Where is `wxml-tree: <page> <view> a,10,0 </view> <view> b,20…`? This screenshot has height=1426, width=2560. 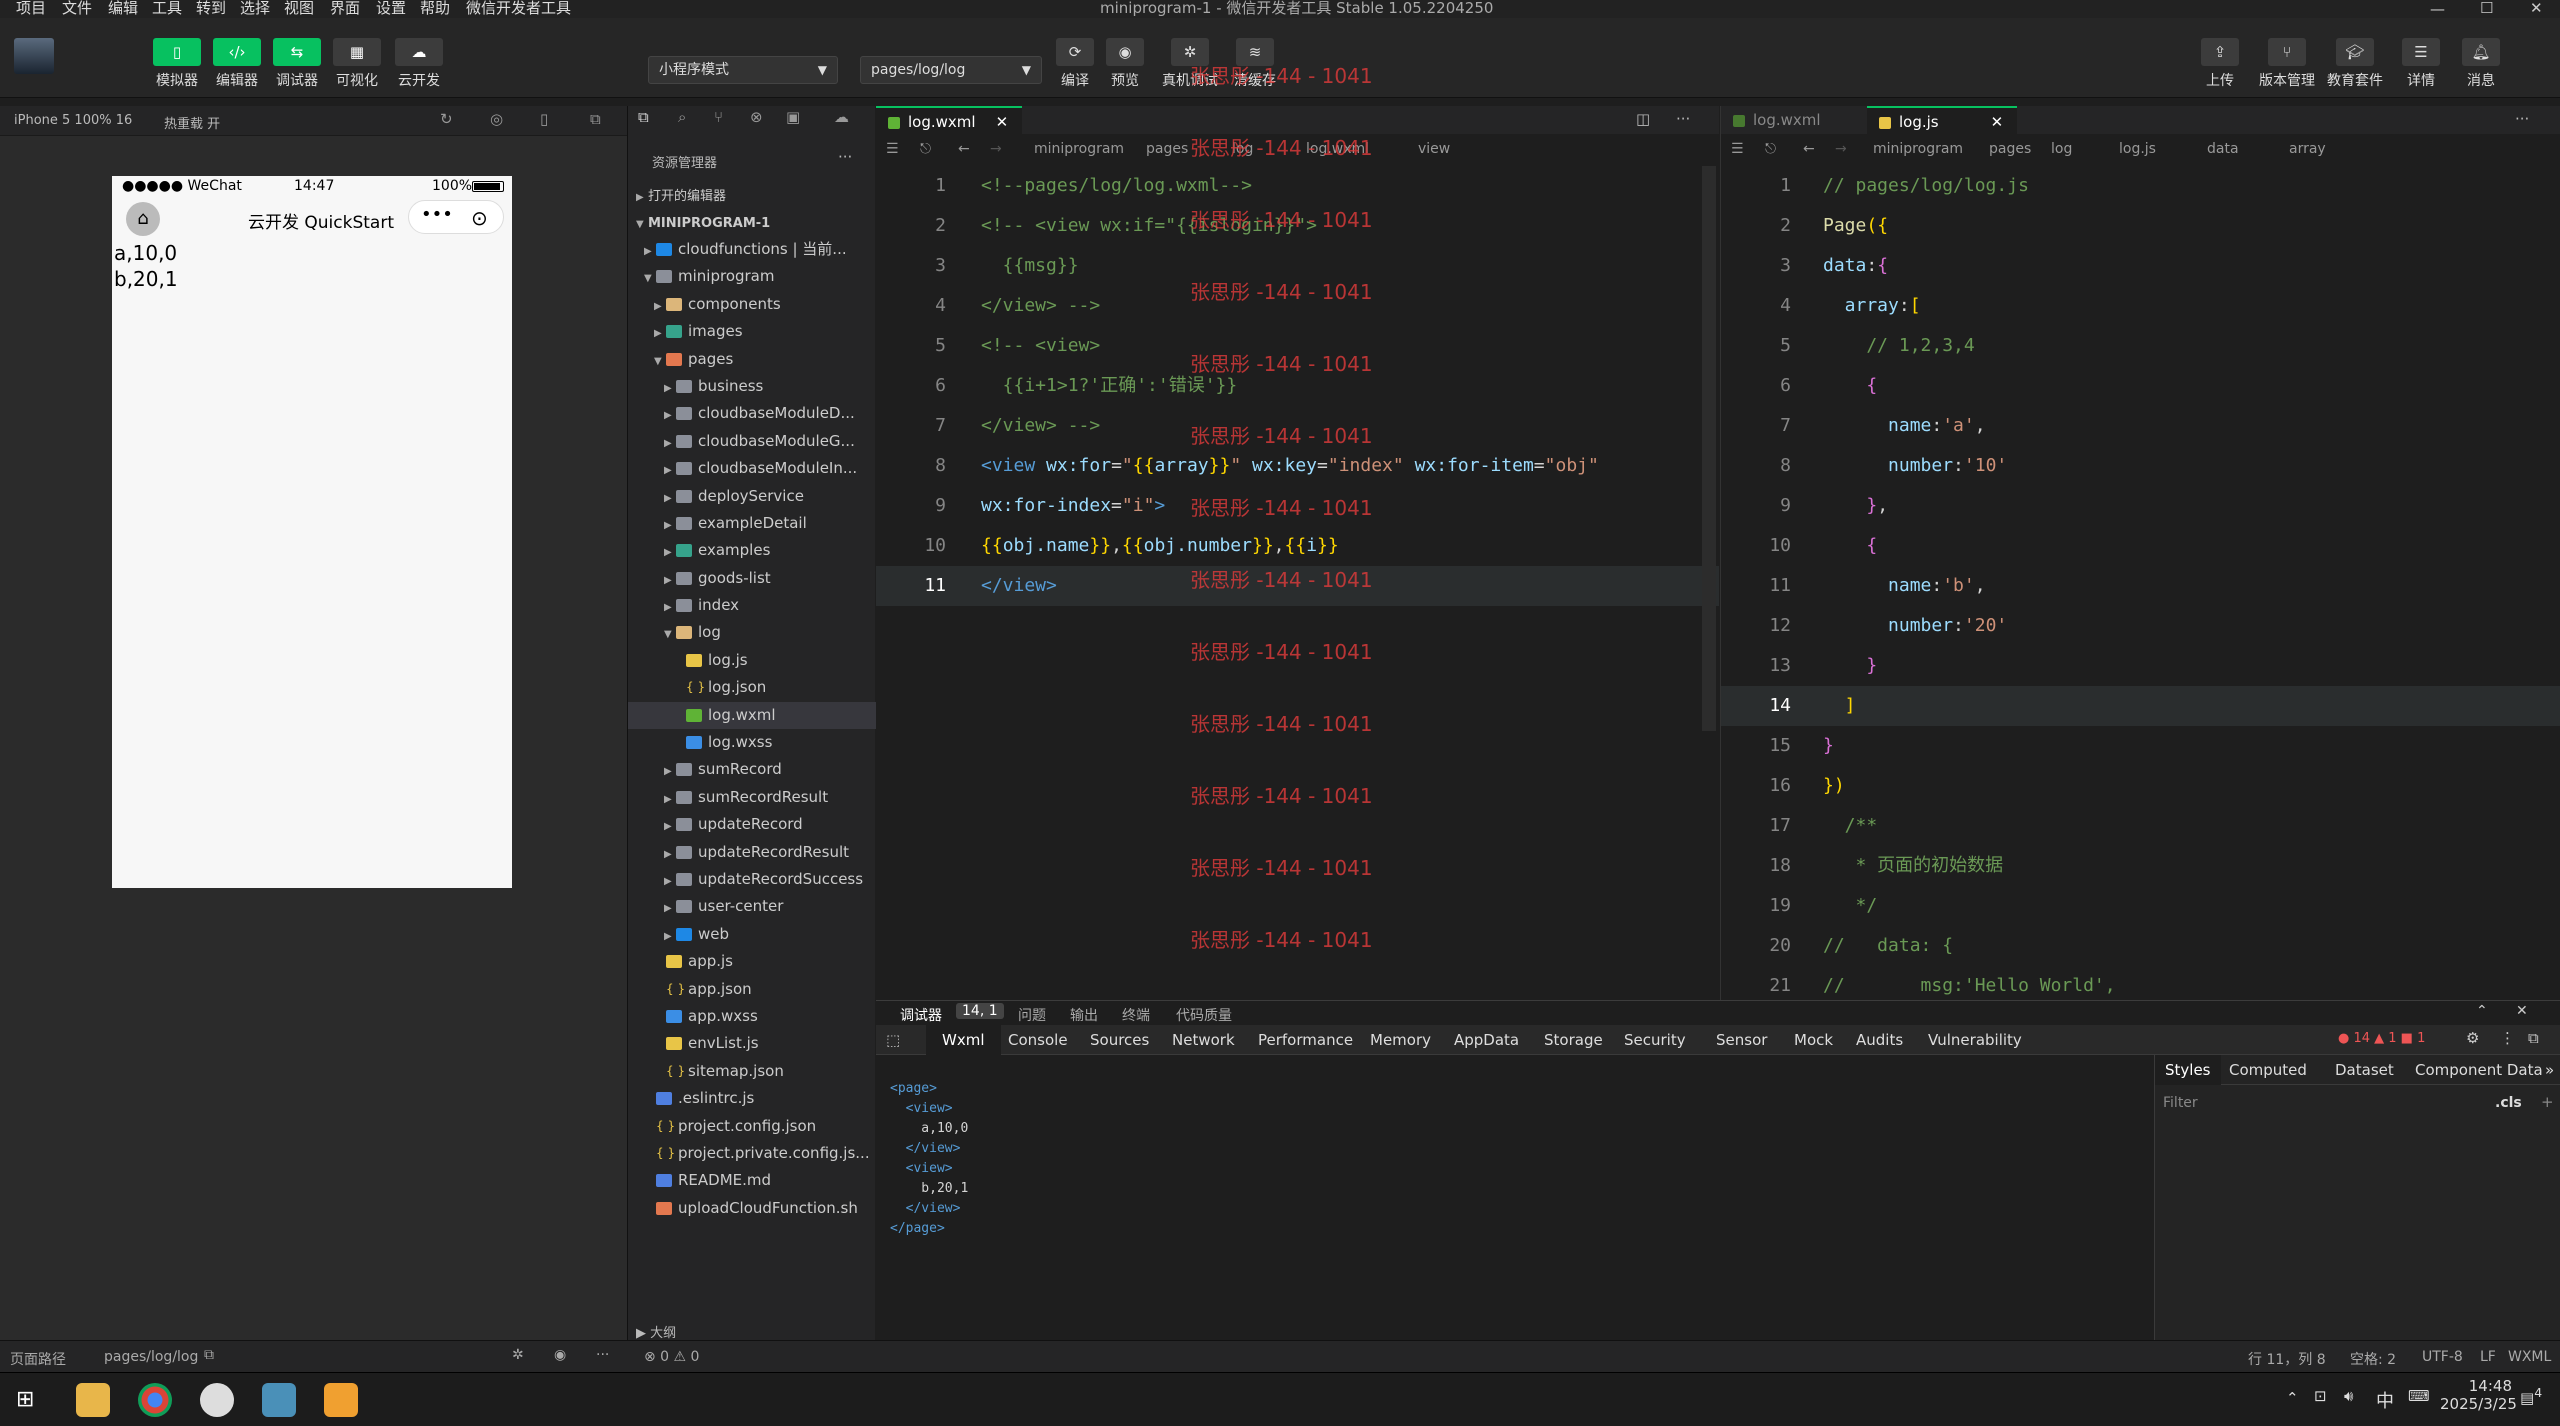
wxml-tree: <page> <view> a,10,0 </view> <view> b,20… is located at coordinates (929, 1159).